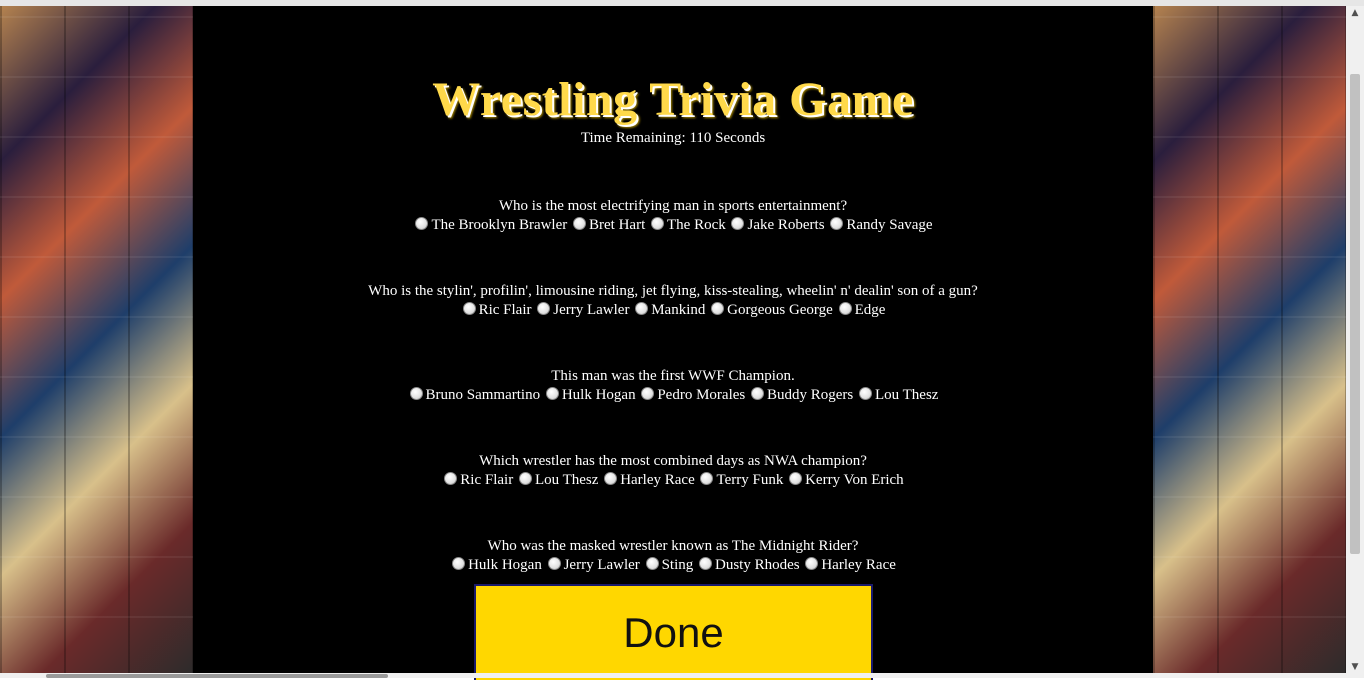 The width and height of the screenshot is (1364, 680). I want to click on answer-label: Mankind, so click(678, 310).